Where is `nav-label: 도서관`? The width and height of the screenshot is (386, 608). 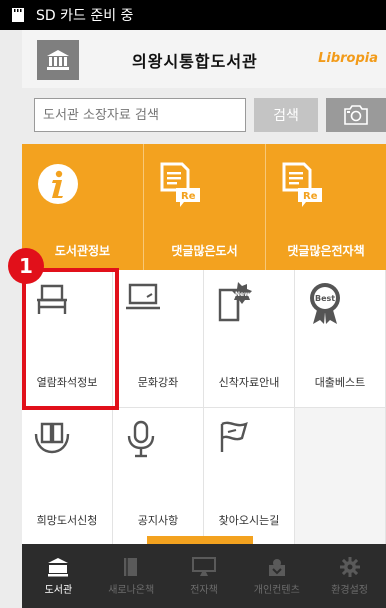
nav-label: 도서관 is located at coordinates (58, 590).